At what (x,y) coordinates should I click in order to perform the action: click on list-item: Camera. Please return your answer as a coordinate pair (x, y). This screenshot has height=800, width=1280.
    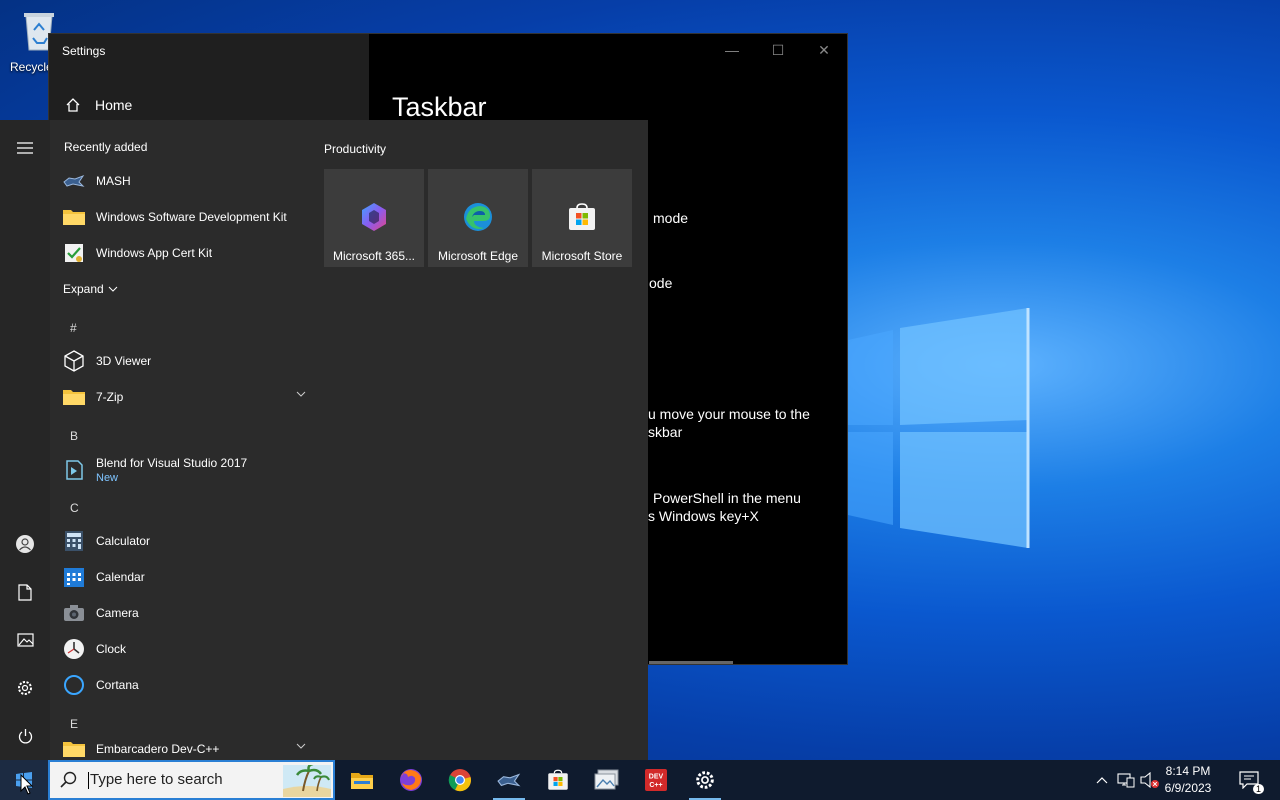
    Looking at the image, I should click on (187, 613).